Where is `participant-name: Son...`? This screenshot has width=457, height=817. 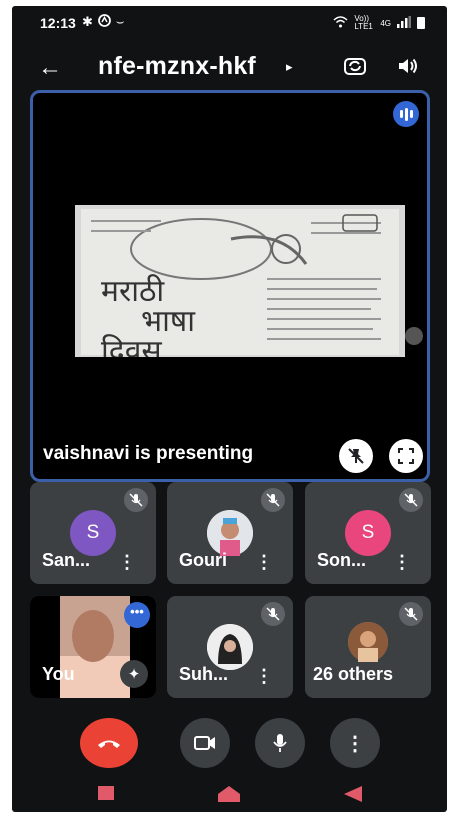 participant-name: Son... is located at coordinates (341, 560).